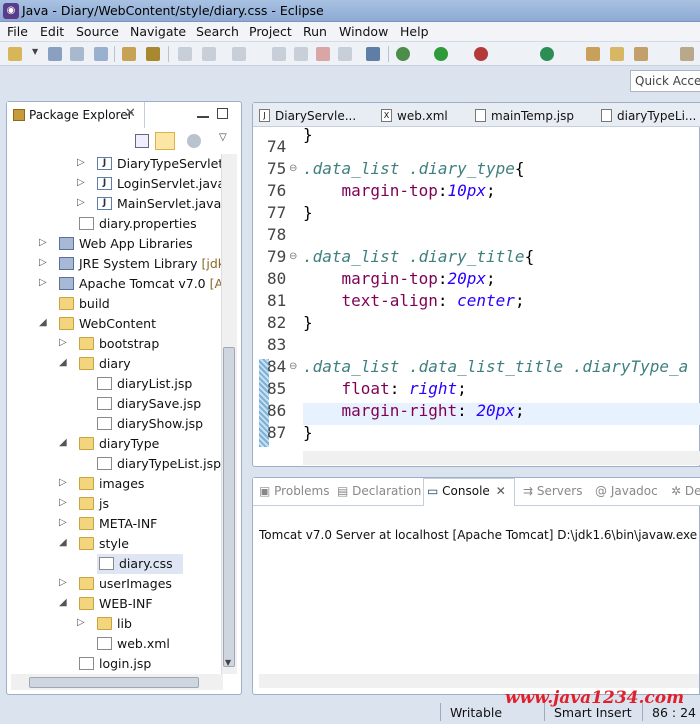  I want to click on view-menu-icon, so click(194, 141).